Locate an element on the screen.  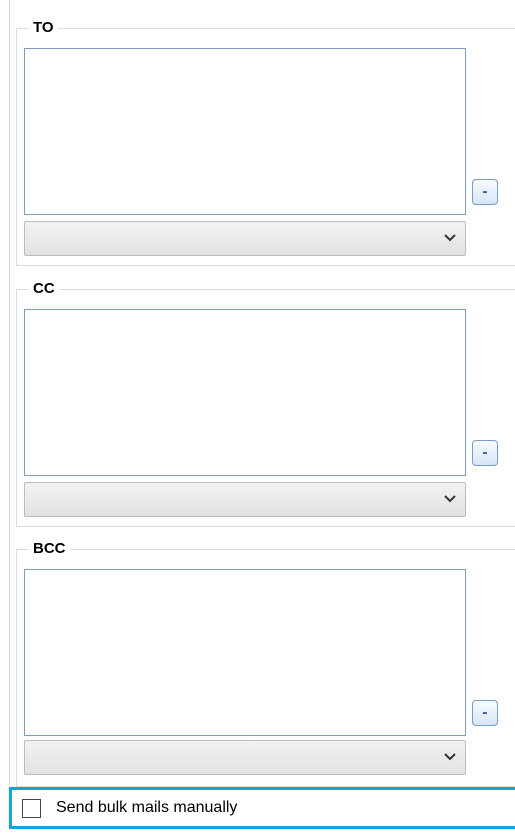
bulk-mail-label: Send bulk mails manually is located at coordinates (146, 808).